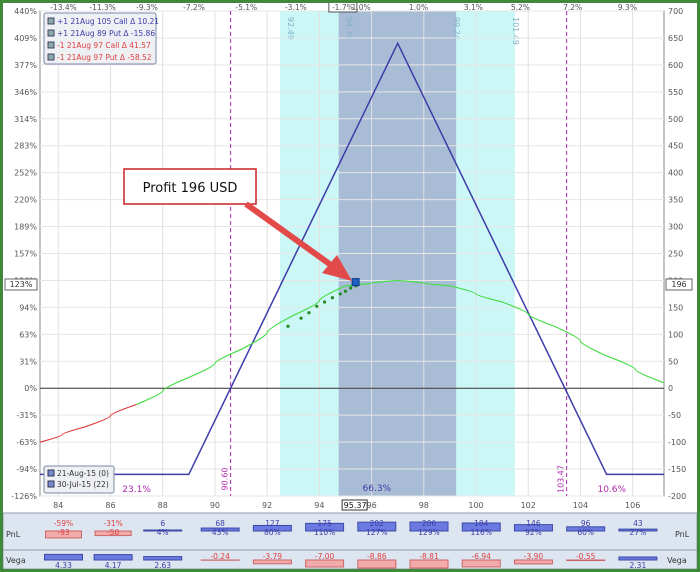  Describe the element at coordinates (25, 254) in the screenshot. I see `y-left-tick-label: 157%` at that location.